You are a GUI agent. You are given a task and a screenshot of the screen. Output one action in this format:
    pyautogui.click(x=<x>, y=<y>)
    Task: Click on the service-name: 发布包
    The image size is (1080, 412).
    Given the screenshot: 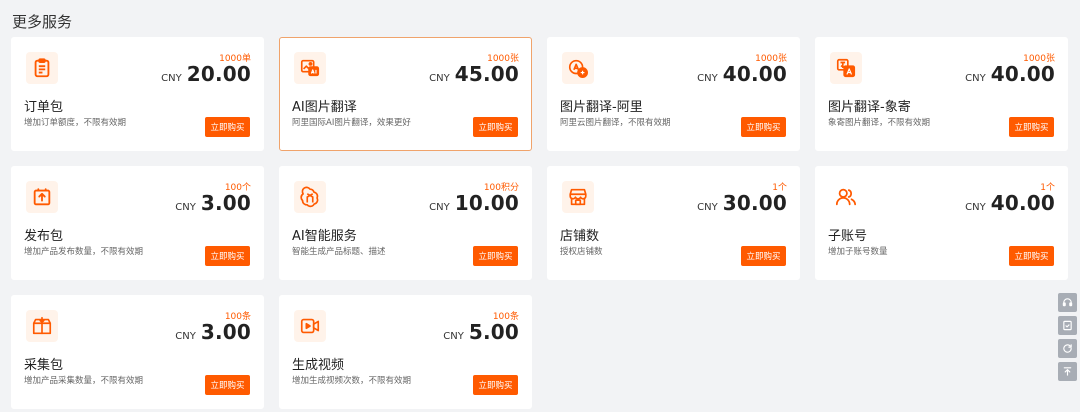 What is the action you would take?
    pyautogui.click(x=44, y=236)
    